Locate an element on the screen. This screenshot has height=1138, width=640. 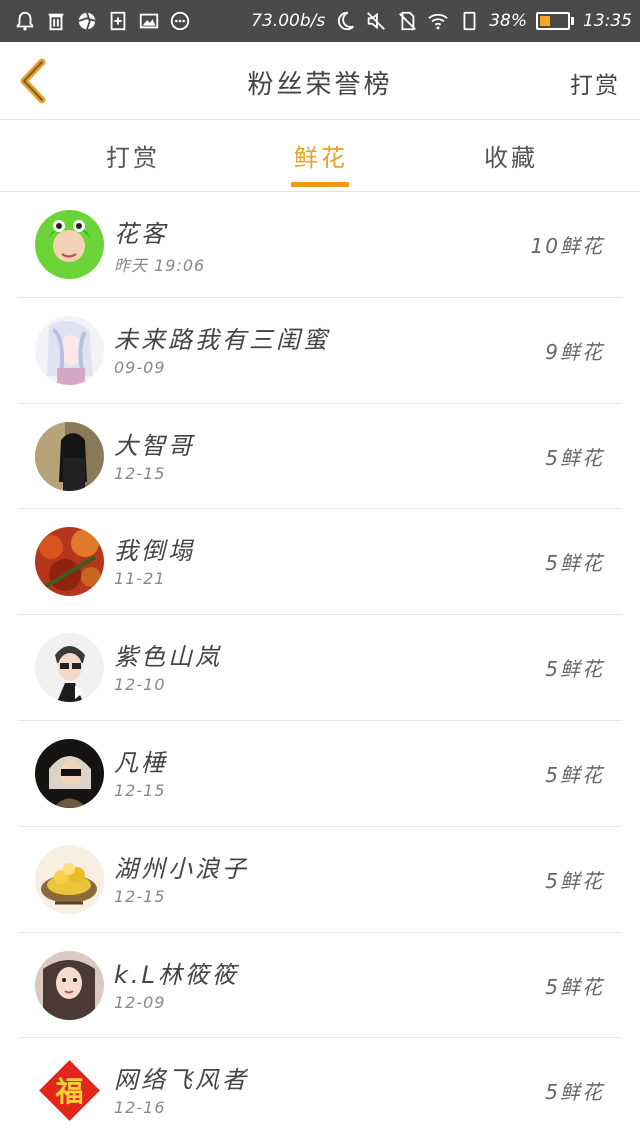
clock: 13:35 is located at coordinates (607, 21).